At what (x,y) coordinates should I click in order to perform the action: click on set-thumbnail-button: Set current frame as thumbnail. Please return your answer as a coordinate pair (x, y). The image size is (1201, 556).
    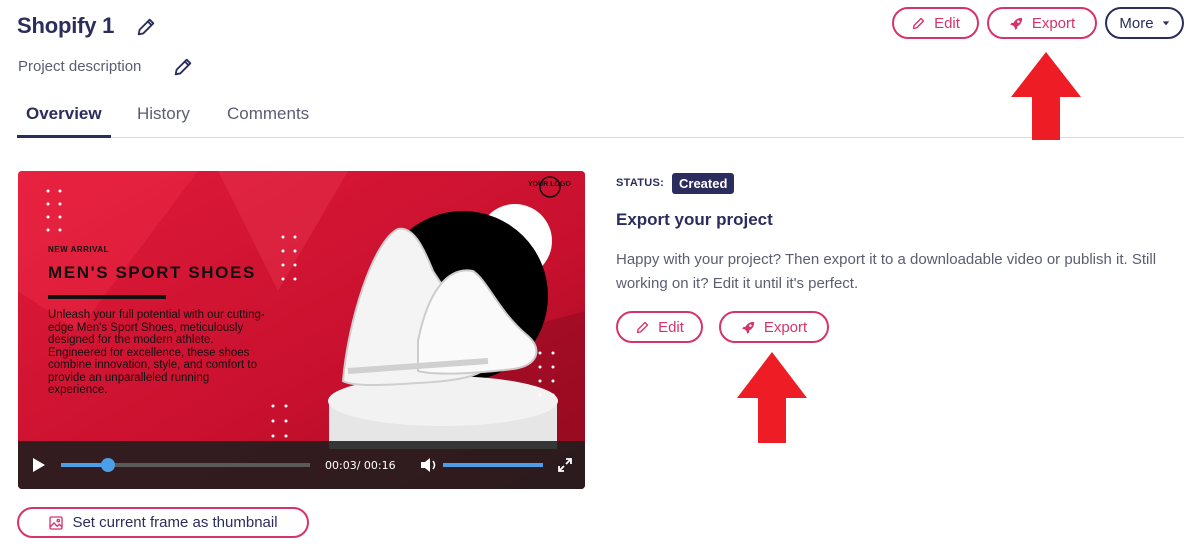
    Looking at the image, I should click on (163, 522).